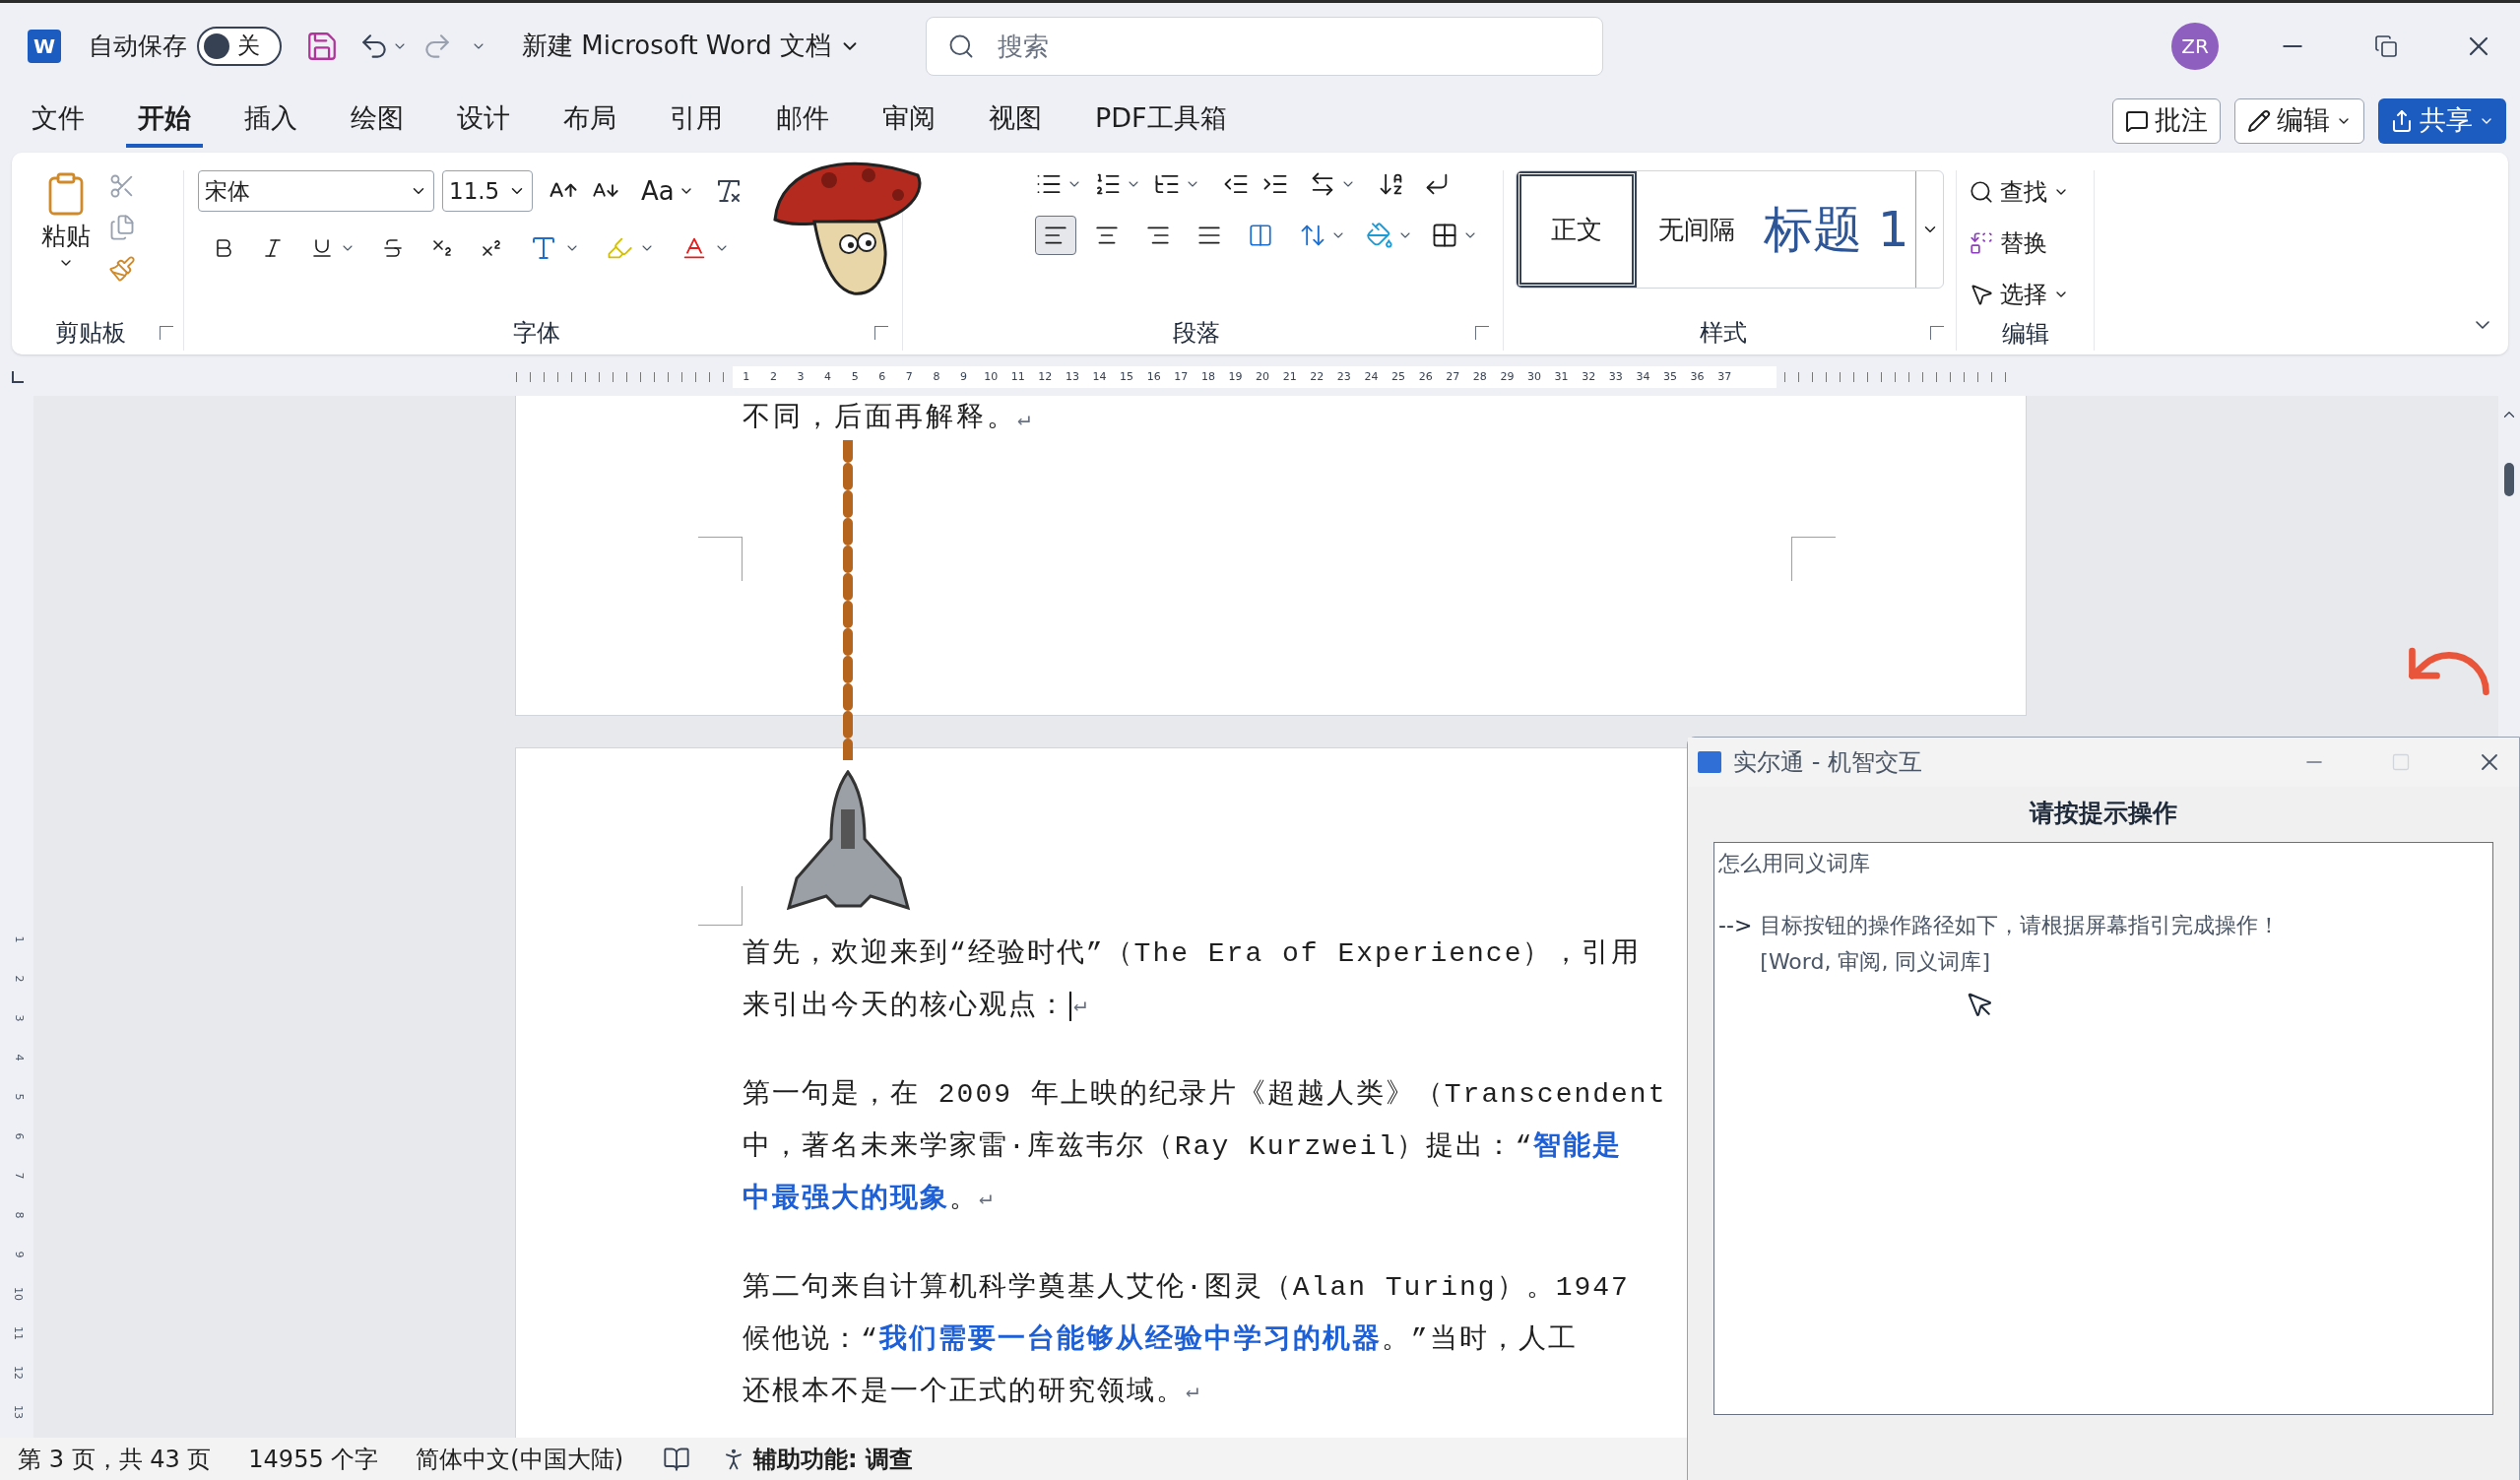 The image size is (2520, 1480). Describe the element at coordinates (2442, 120) in the screenshot. I see `header-button: 共享` at that location.